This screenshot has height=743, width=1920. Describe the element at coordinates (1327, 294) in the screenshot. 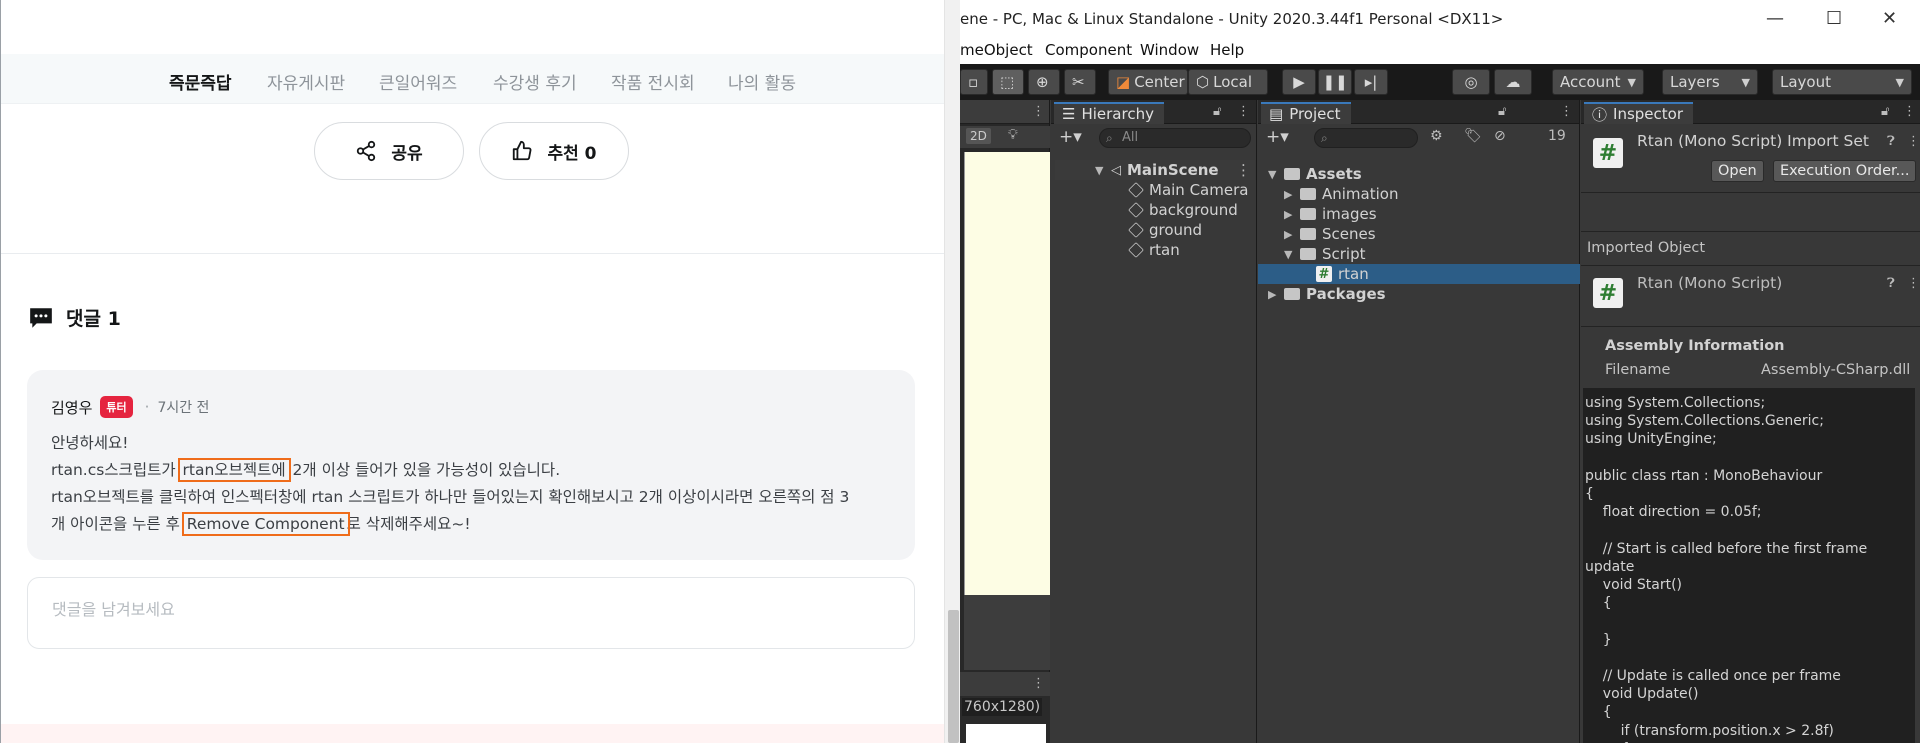

I see `packages-folder: ▶ Packages` at that location.